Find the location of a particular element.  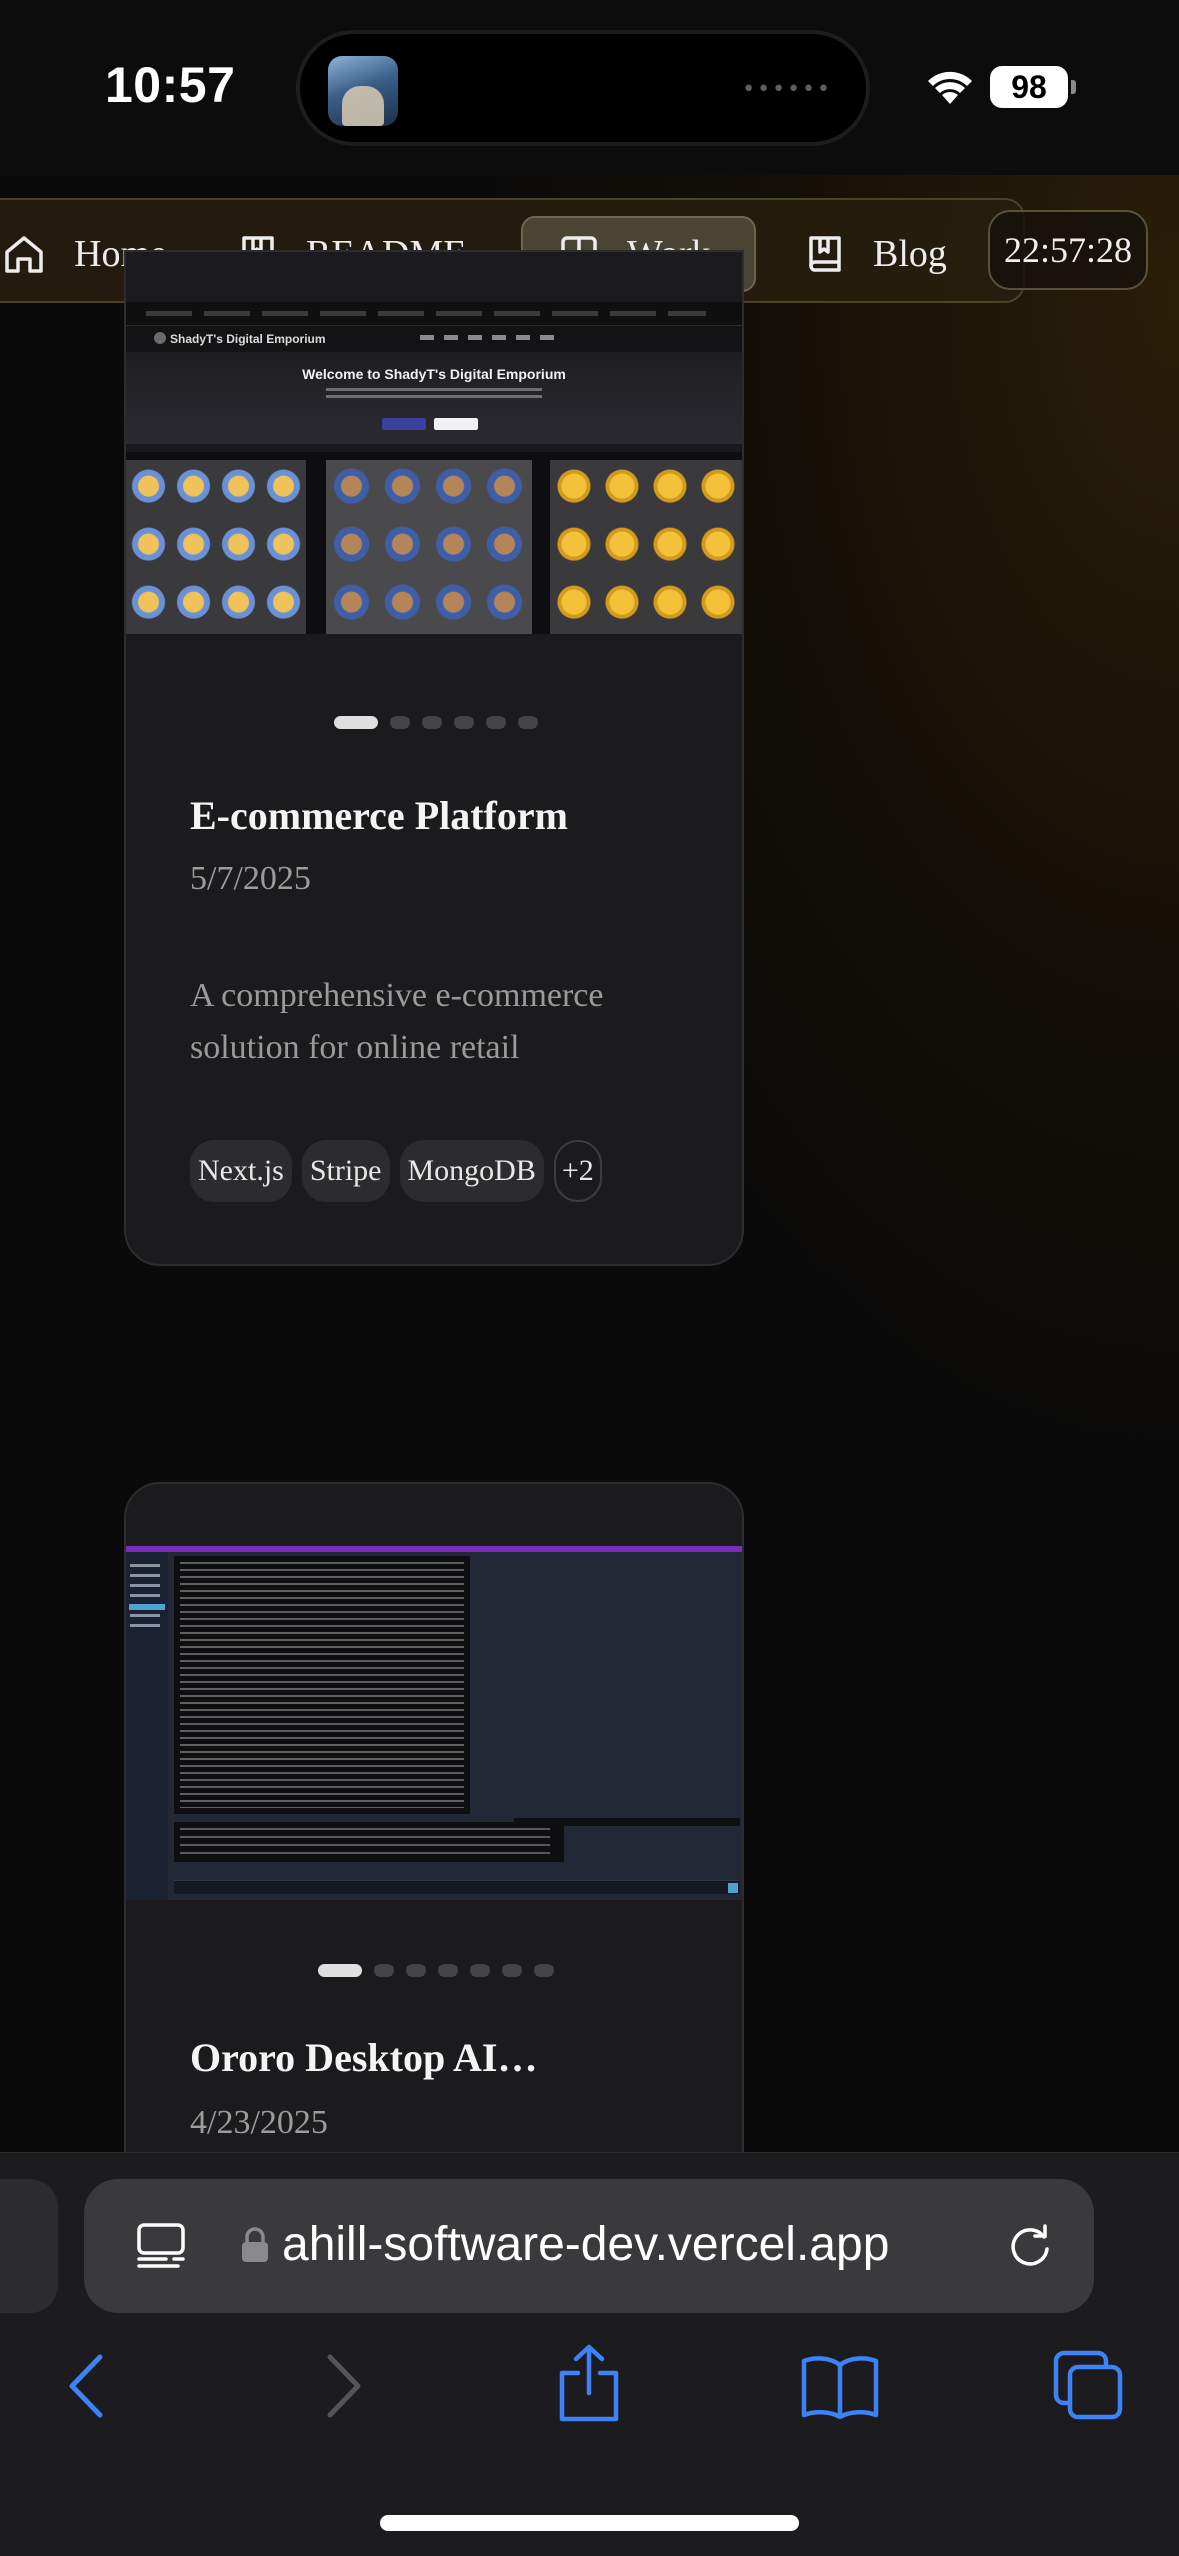

project-title: E-commerce Platform is located at coordinates (379, 815).